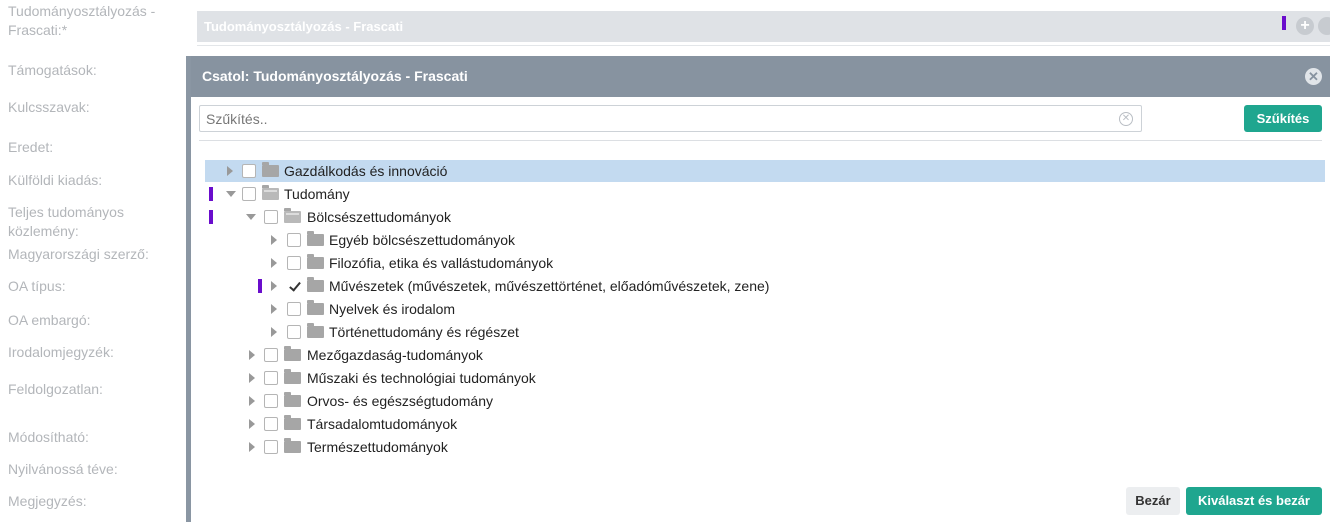  I want to click on tree-item-gazdalkodas: Gazdálkodás és innováció, so click(765, 171).